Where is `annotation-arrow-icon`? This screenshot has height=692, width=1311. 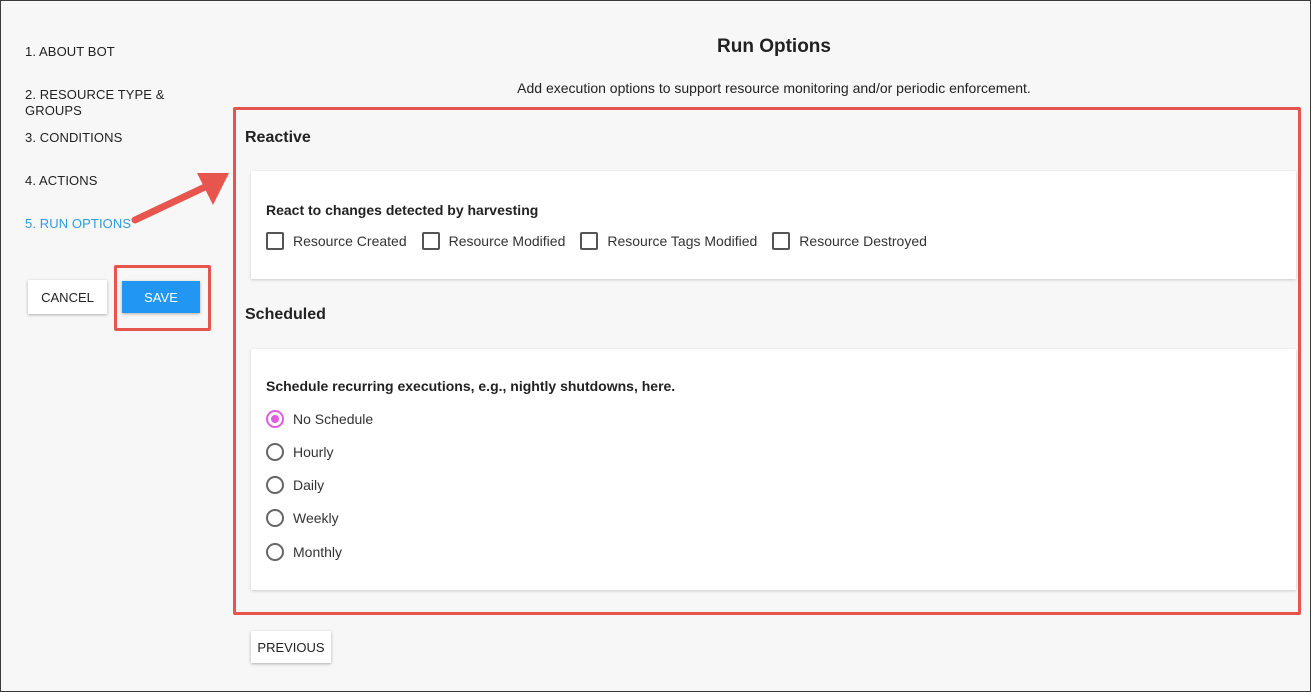
annotation-arrow-icon is located at coordinates (180, 198).